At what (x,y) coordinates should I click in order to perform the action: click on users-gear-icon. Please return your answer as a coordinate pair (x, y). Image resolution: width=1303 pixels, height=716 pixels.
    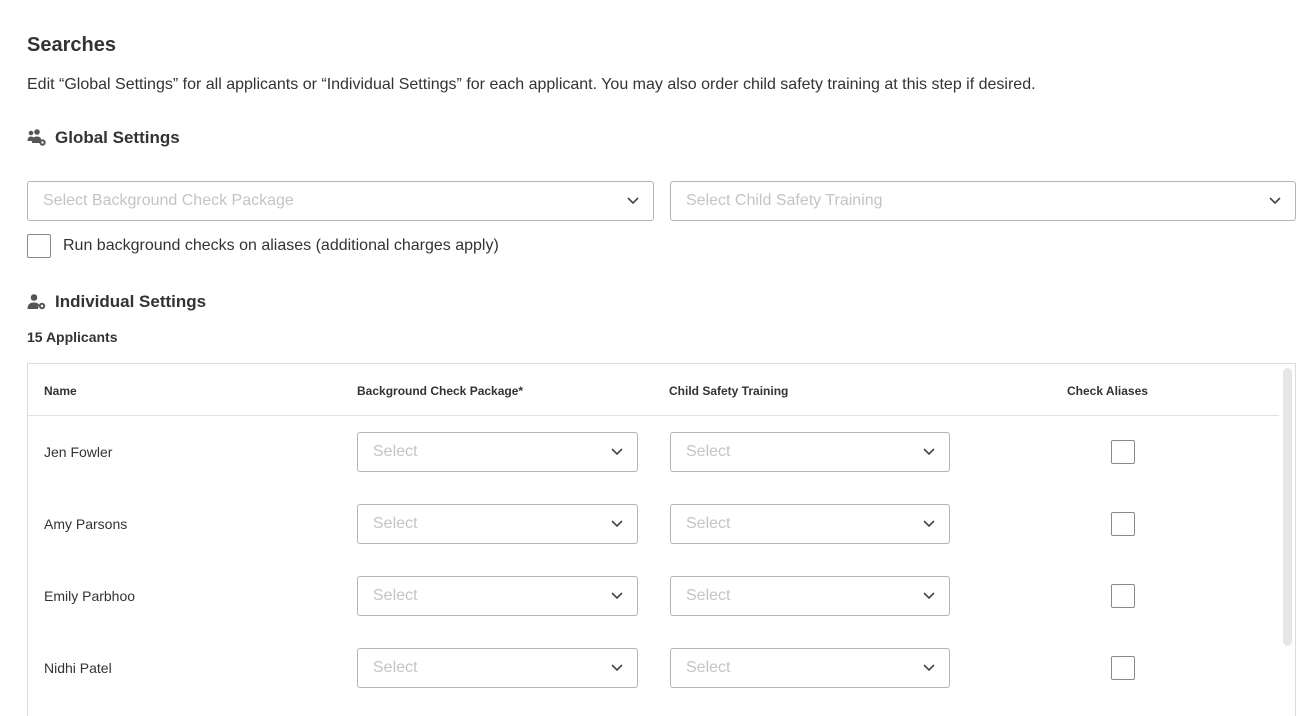
    Looking at the image, I should click on (37, 138).